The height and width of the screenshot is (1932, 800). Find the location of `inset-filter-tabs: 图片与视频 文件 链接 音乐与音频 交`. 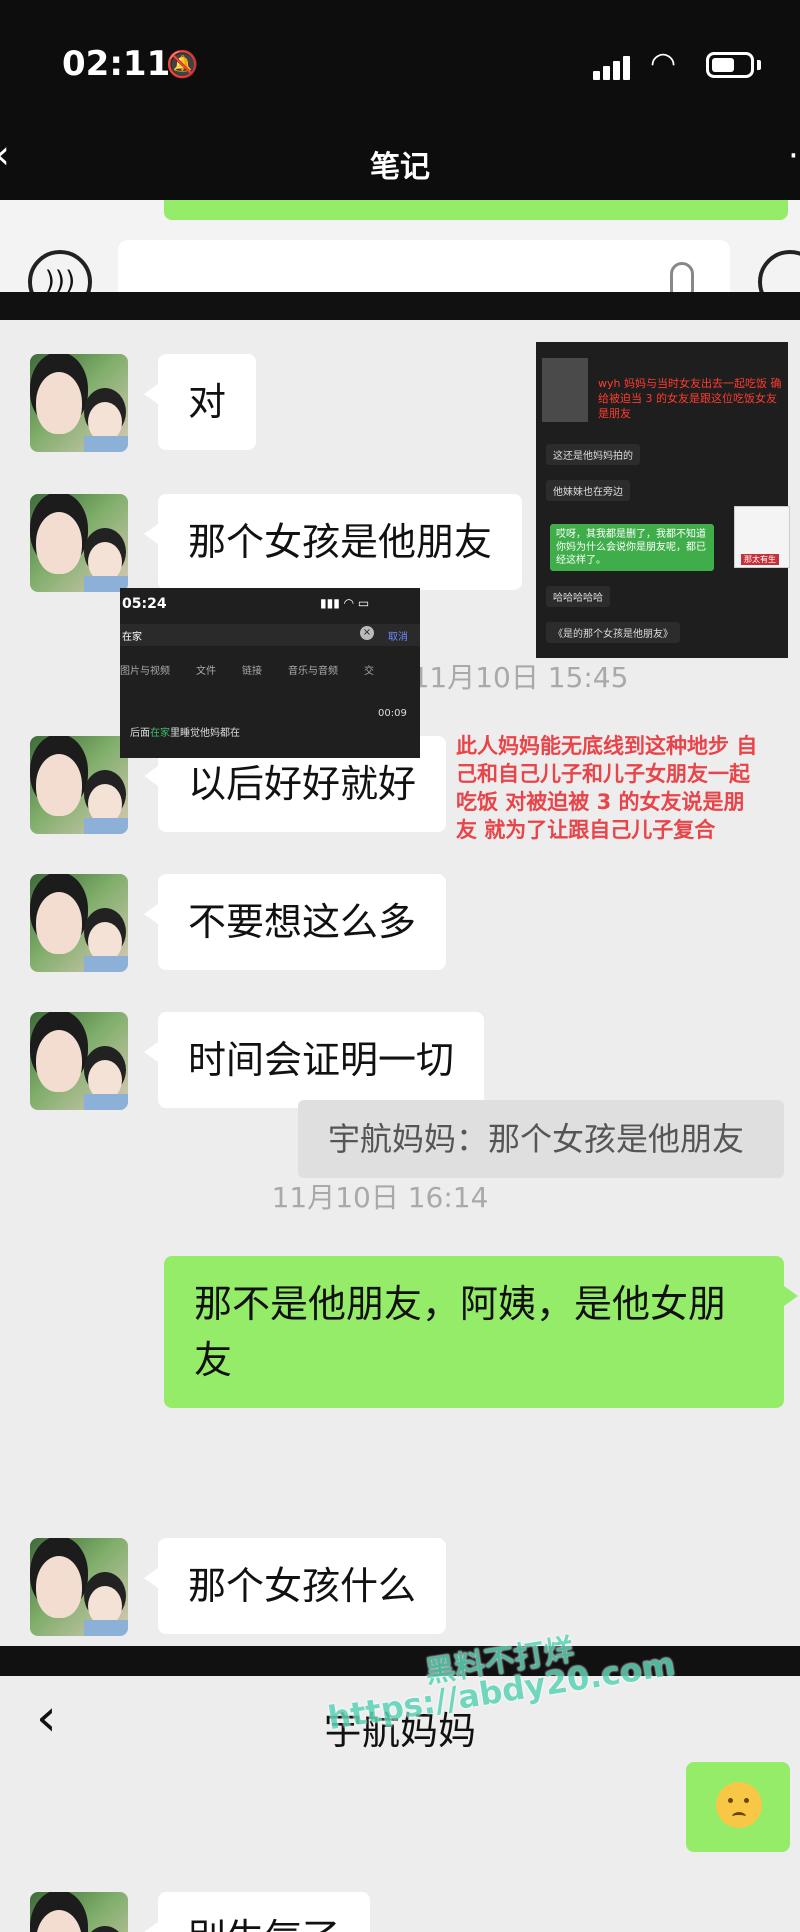

inset-filter-tabs: 图片与视频 文件 链接 音乐与音频 交 is located at coordinates (270, 669).